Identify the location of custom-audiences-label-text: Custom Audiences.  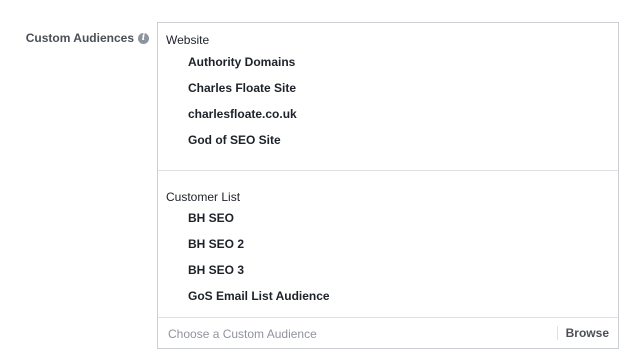
(79, 38).